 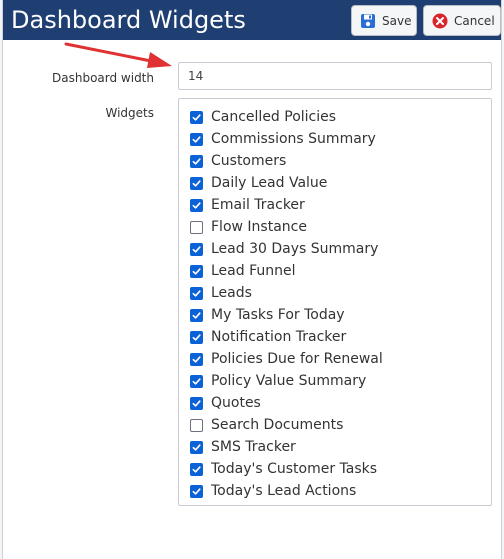 I want to click on widget-item-label: Flow Instance, so click(x=259, y=227).